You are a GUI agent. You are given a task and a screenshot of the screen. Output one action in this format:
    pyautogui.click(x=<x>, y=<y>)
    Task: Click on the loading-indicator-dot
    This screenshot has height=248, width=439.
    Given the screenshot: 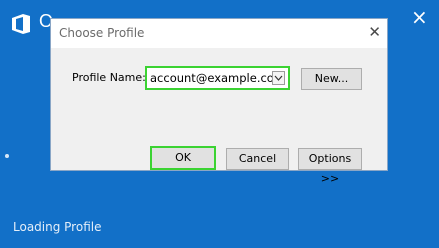 What is the action you would take?
    pyautogui.click(x=7, y=156)
    